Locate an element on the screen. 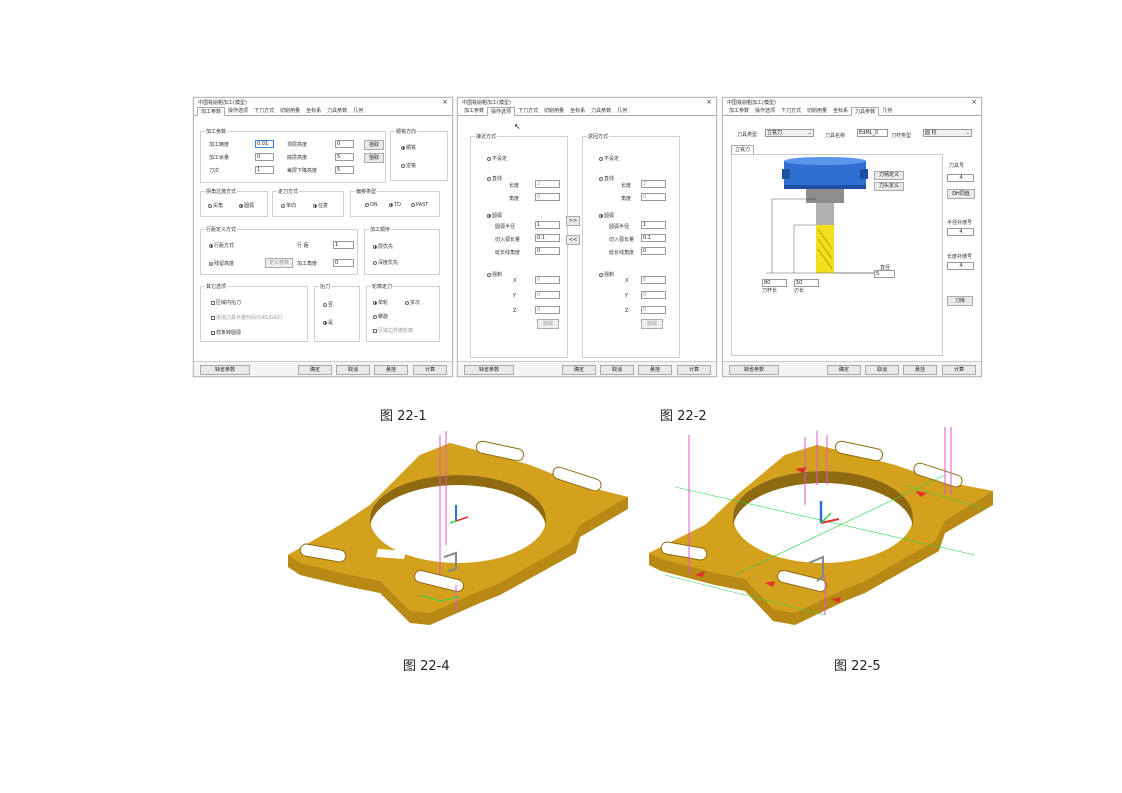 This screenshot has width=1122, height=793. flute-length-input: 50 is located at coordinates (806, 283).